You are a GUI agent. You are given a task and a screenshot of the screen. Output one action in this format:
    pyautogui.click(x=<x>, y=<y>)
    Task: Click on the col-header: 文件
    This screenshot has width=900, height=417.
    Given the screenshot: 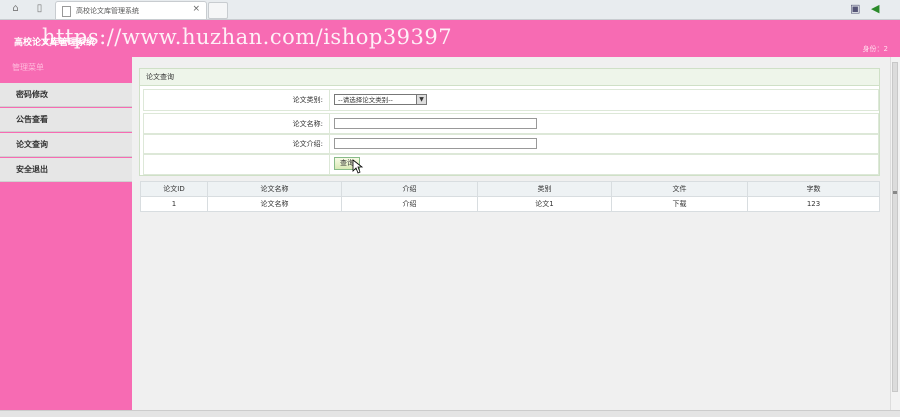 What is the action you would take?
    pyautogui.click(x=679, y=189)
    